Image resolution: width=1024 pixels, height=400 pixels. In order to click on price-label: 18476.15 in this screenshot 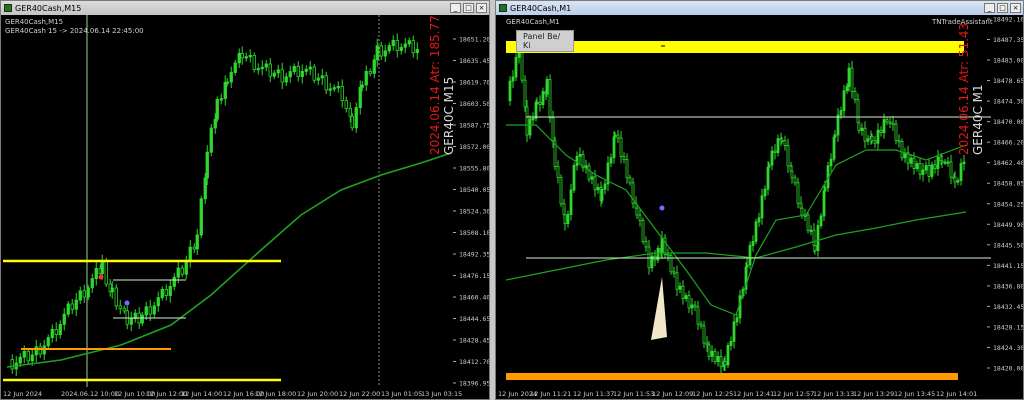, I will do `click(474, 276)`.